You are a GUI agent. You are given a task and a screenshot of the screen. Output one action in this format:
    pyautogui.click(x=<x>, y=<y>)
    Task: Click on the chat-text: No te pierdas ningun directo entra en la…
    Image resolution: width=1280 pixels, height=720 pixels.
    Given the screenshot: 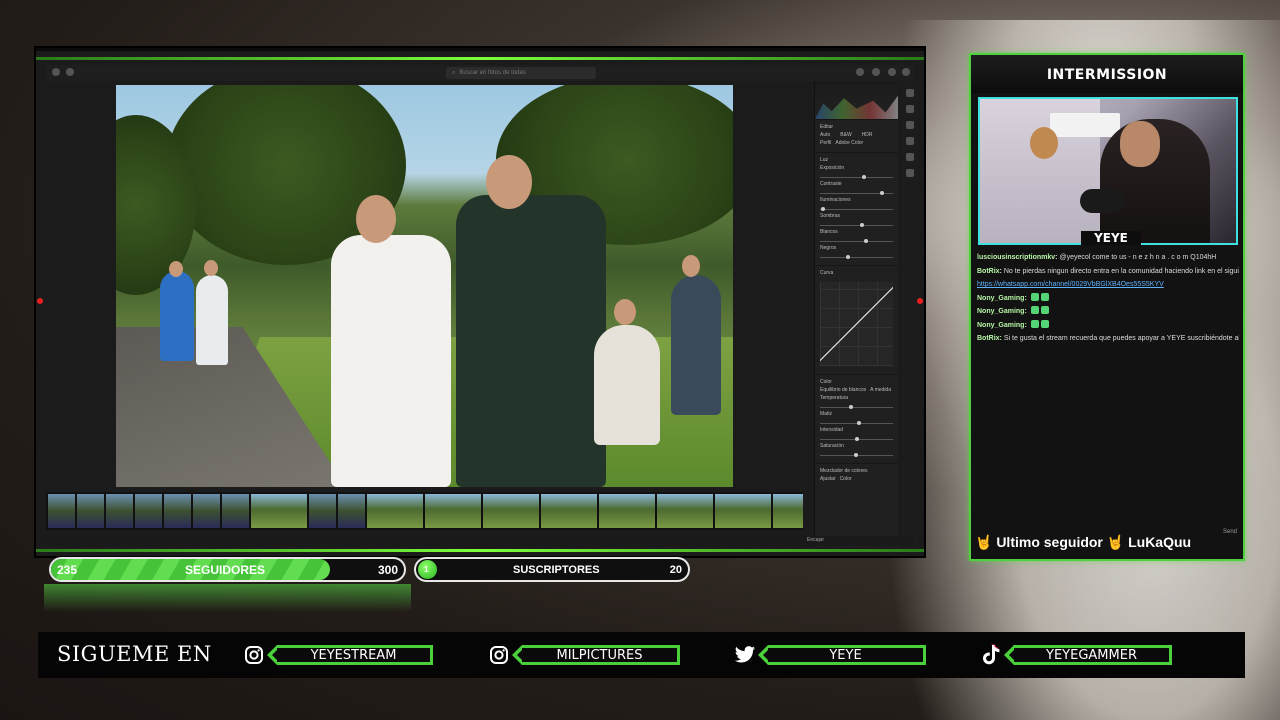 What is the action you would take?
    pyautogui.click(x=1121, y=271)
    